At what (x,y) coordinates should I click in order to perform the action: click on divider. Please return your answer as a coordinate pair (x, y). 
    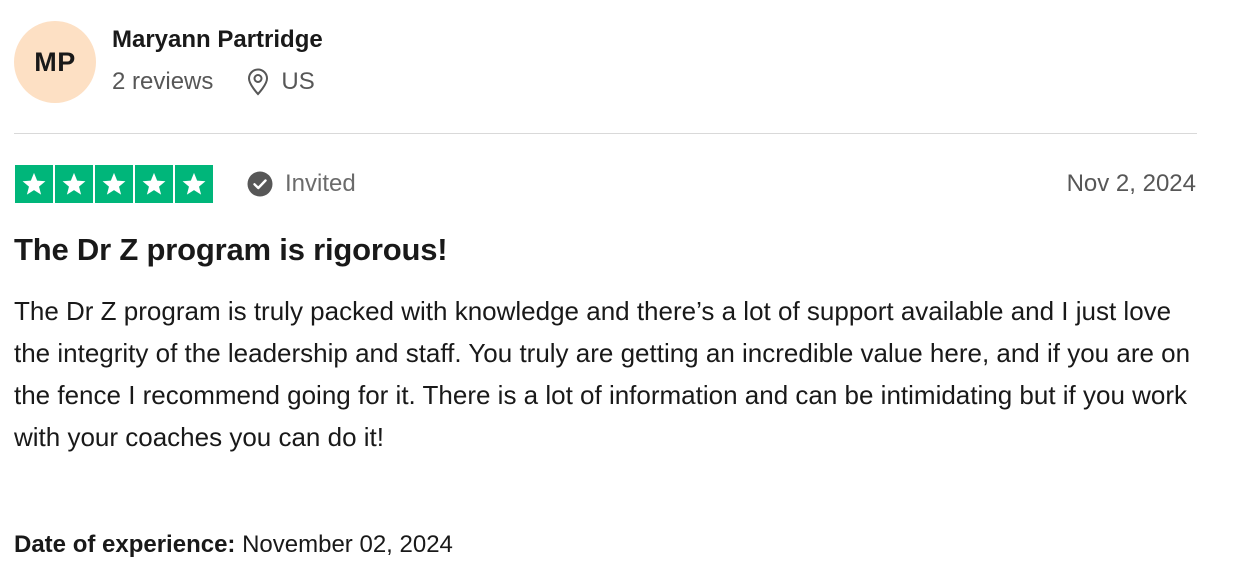
    Looking at the image, I should click on (605, 133).